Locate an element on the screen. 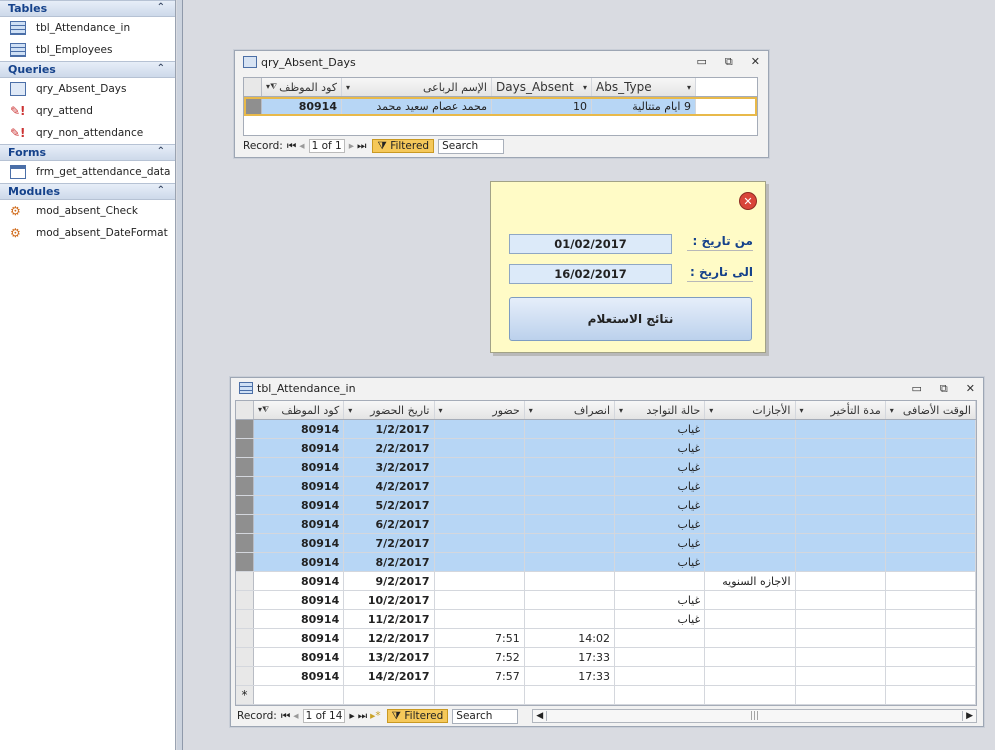  col-header-abs-type: Abs_Type ▾ is located at coordinates (644, 87).